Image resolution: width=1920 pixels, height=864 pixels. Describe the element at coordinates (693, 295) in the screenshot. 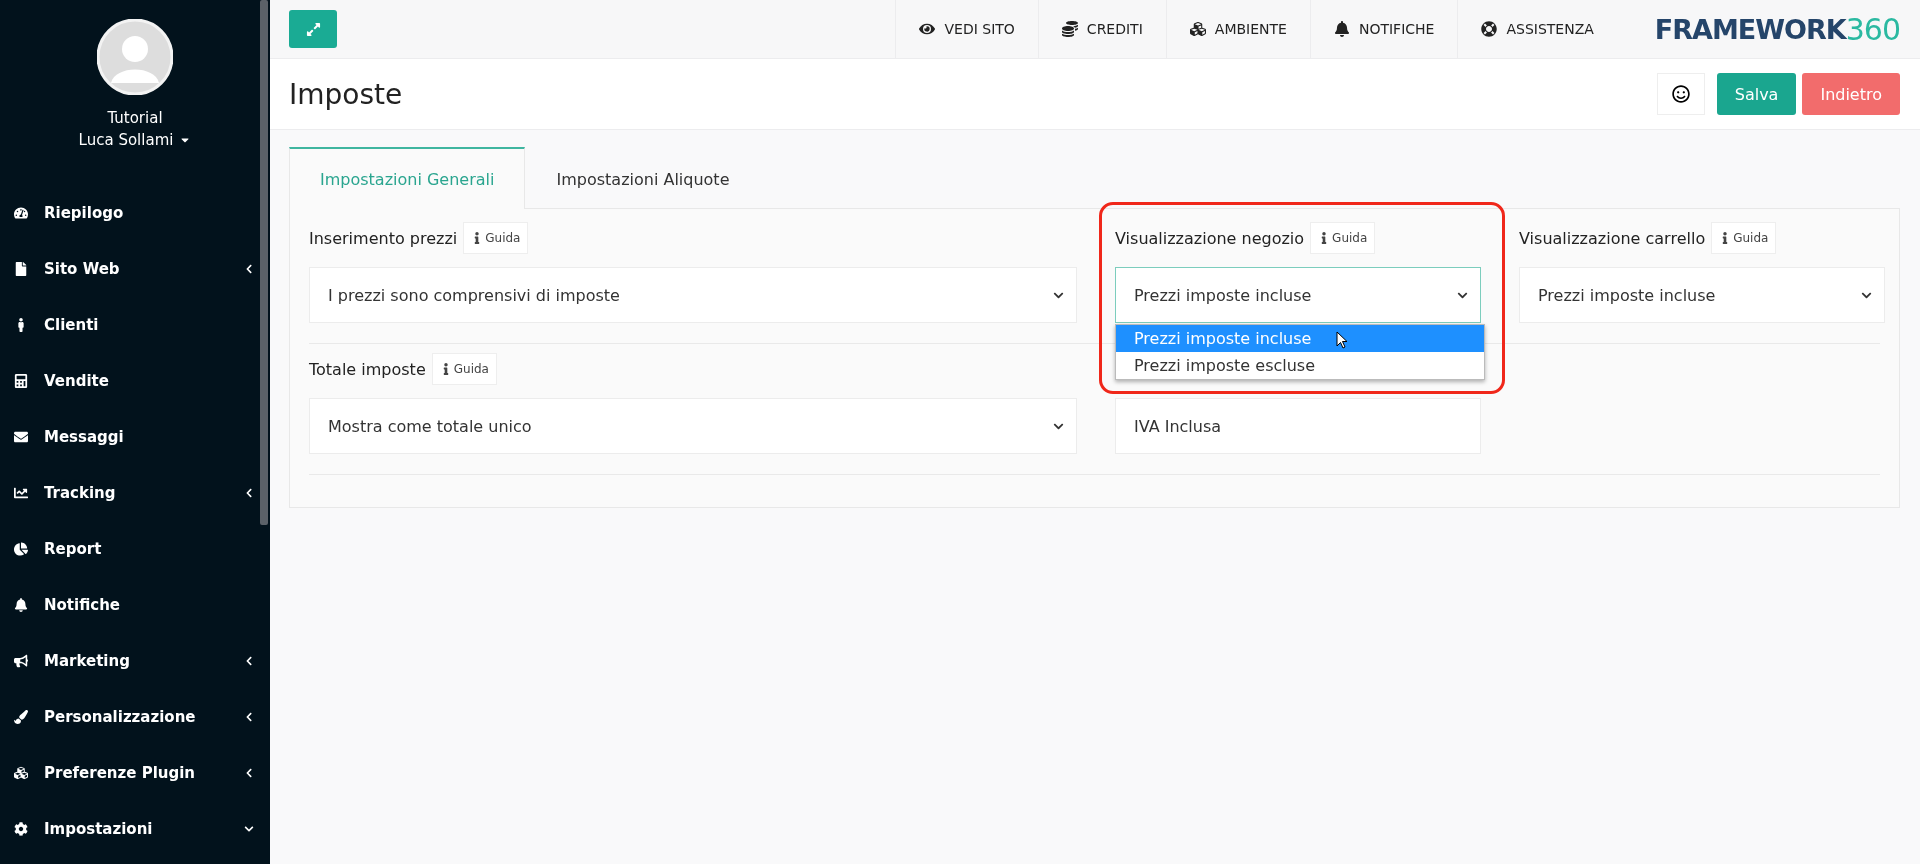

I see `select-field: I prezzi sono comprensivi di imposte` at that location.